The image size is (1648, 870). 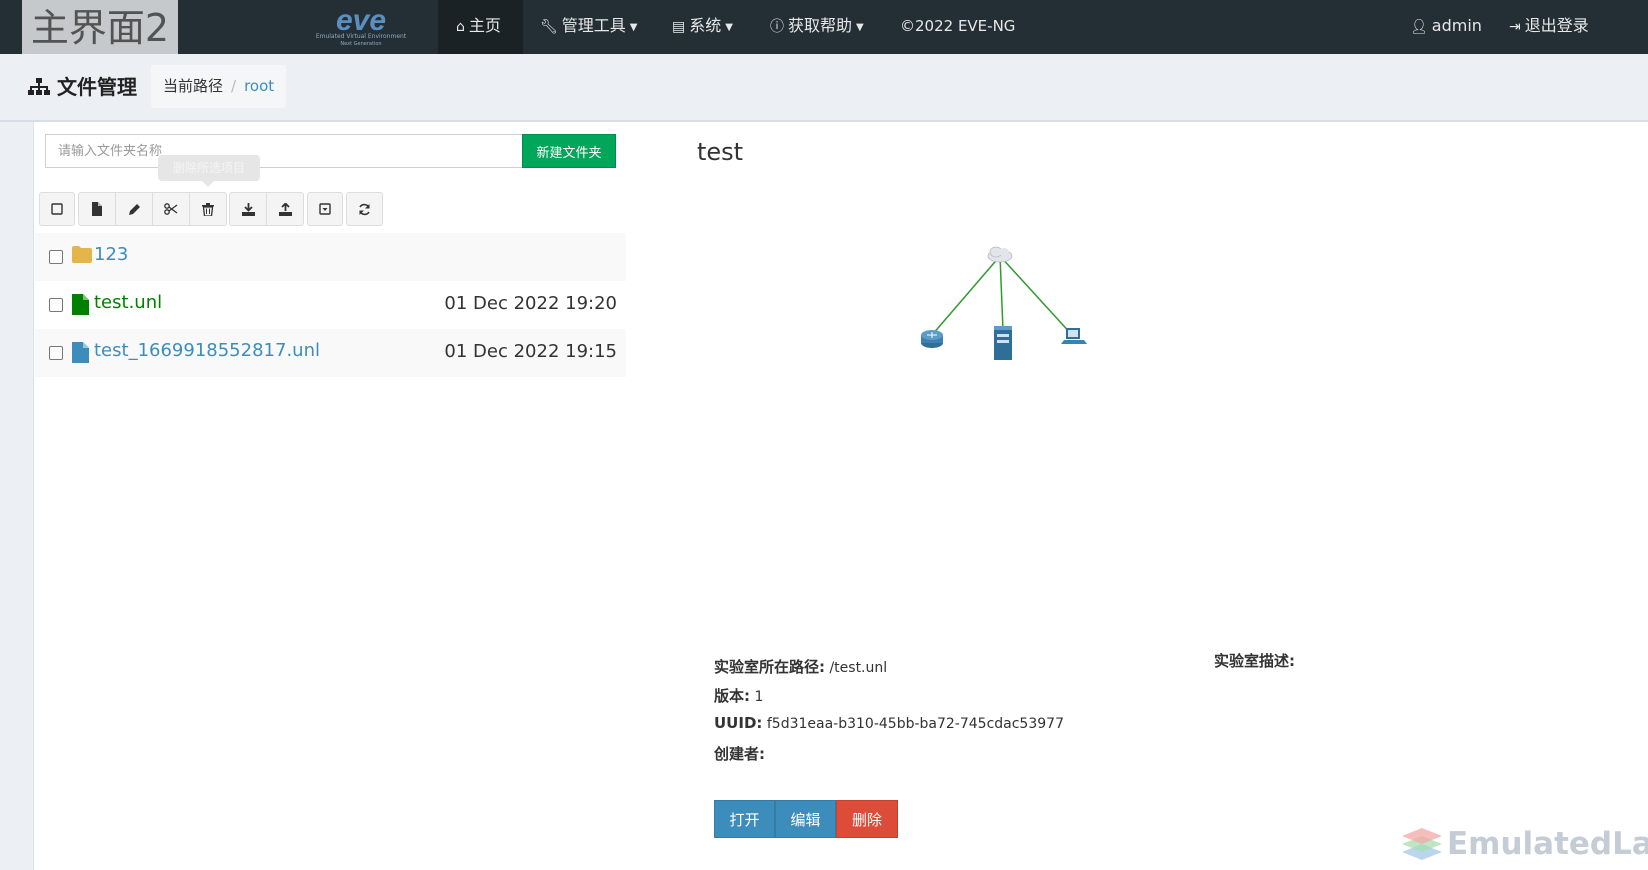 I want to click on import-button, so click(x=285, y=209).